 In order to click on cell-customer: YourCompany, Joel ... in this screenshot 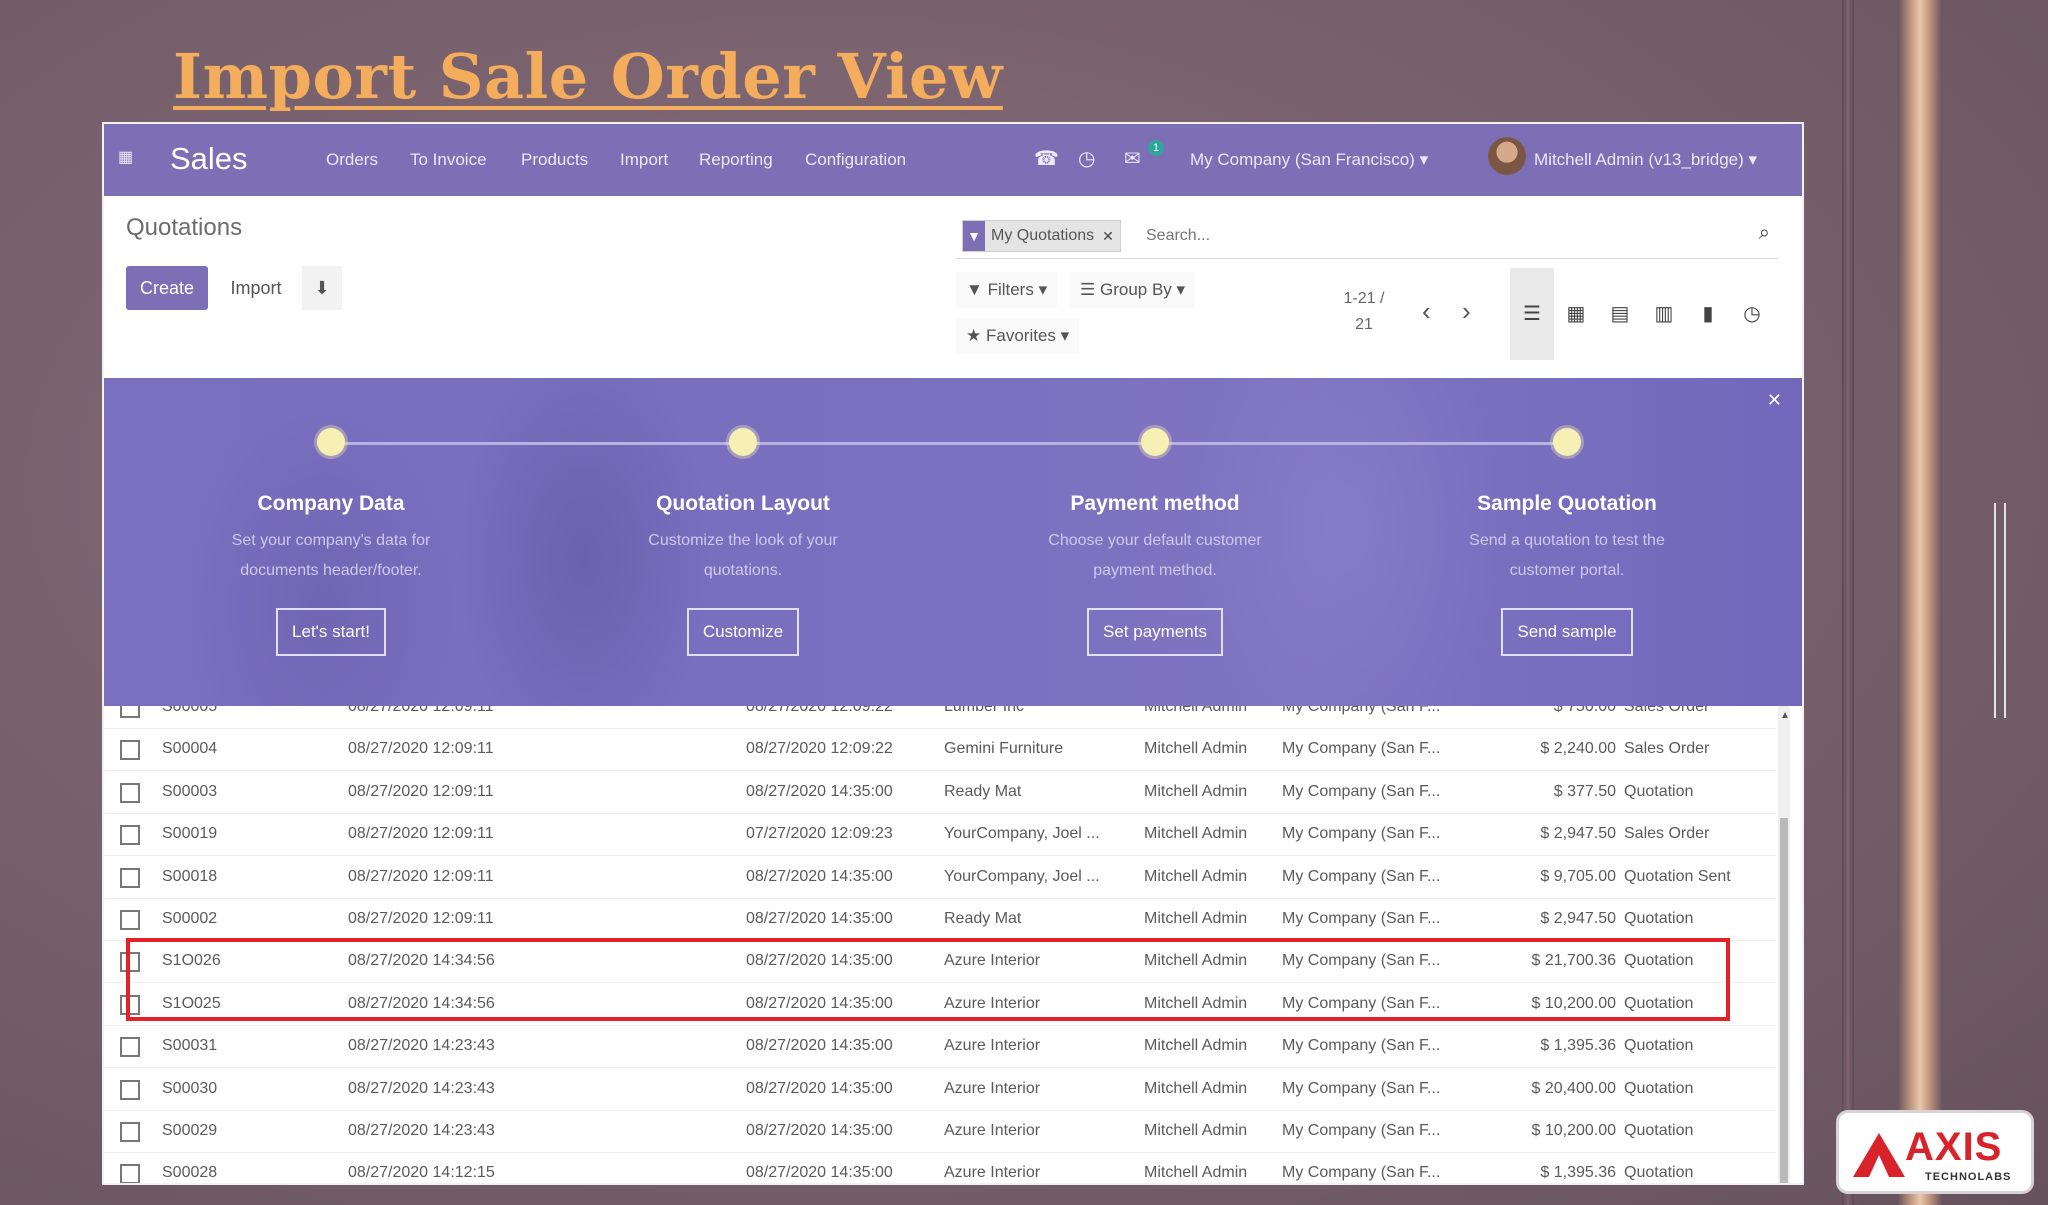, I will do `click(1022, 834)`.